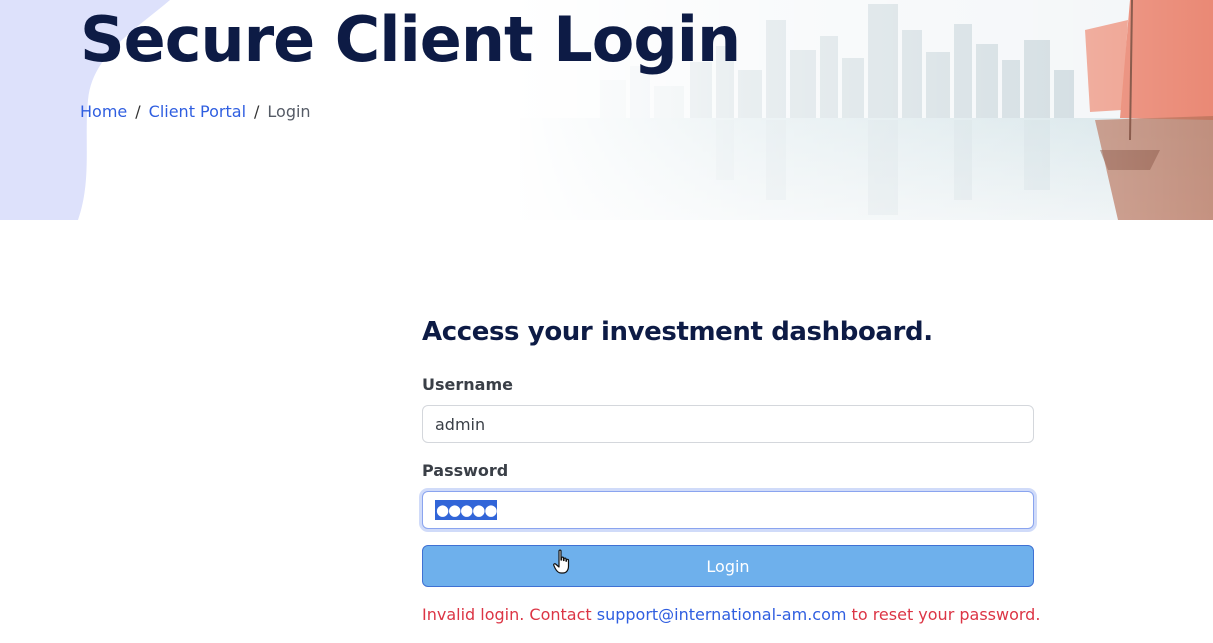 The width and height of the screenshot is (1213, 643). What do you see at coordinates (561, 561) in the screenshot?
I see `hand-pointer-cursor-icon` at bounding box center [561, 561].